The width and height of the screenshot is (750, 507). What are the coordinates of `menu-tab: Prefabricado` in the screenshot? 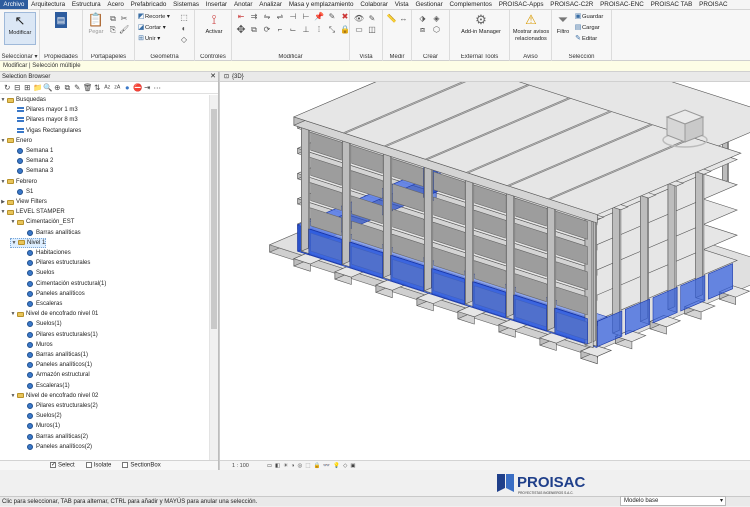 It's located at (148, 4).